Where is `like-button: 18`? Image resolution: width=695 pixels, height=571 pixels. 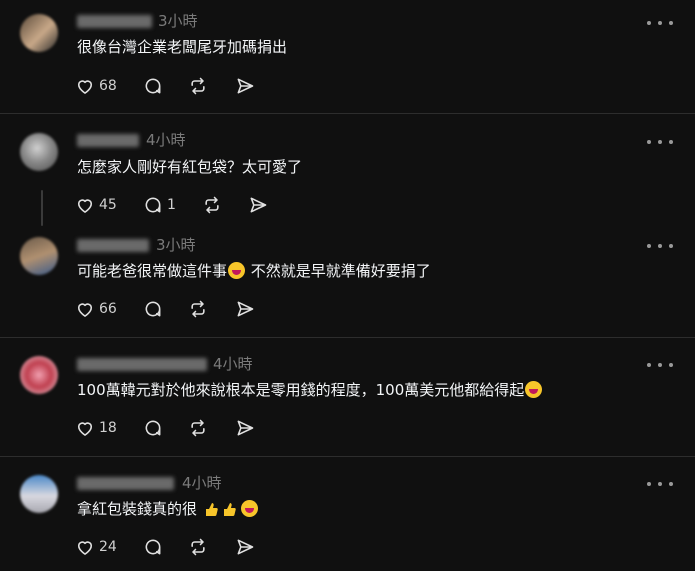
like-button: 18 is located at coordinates (98, 428).